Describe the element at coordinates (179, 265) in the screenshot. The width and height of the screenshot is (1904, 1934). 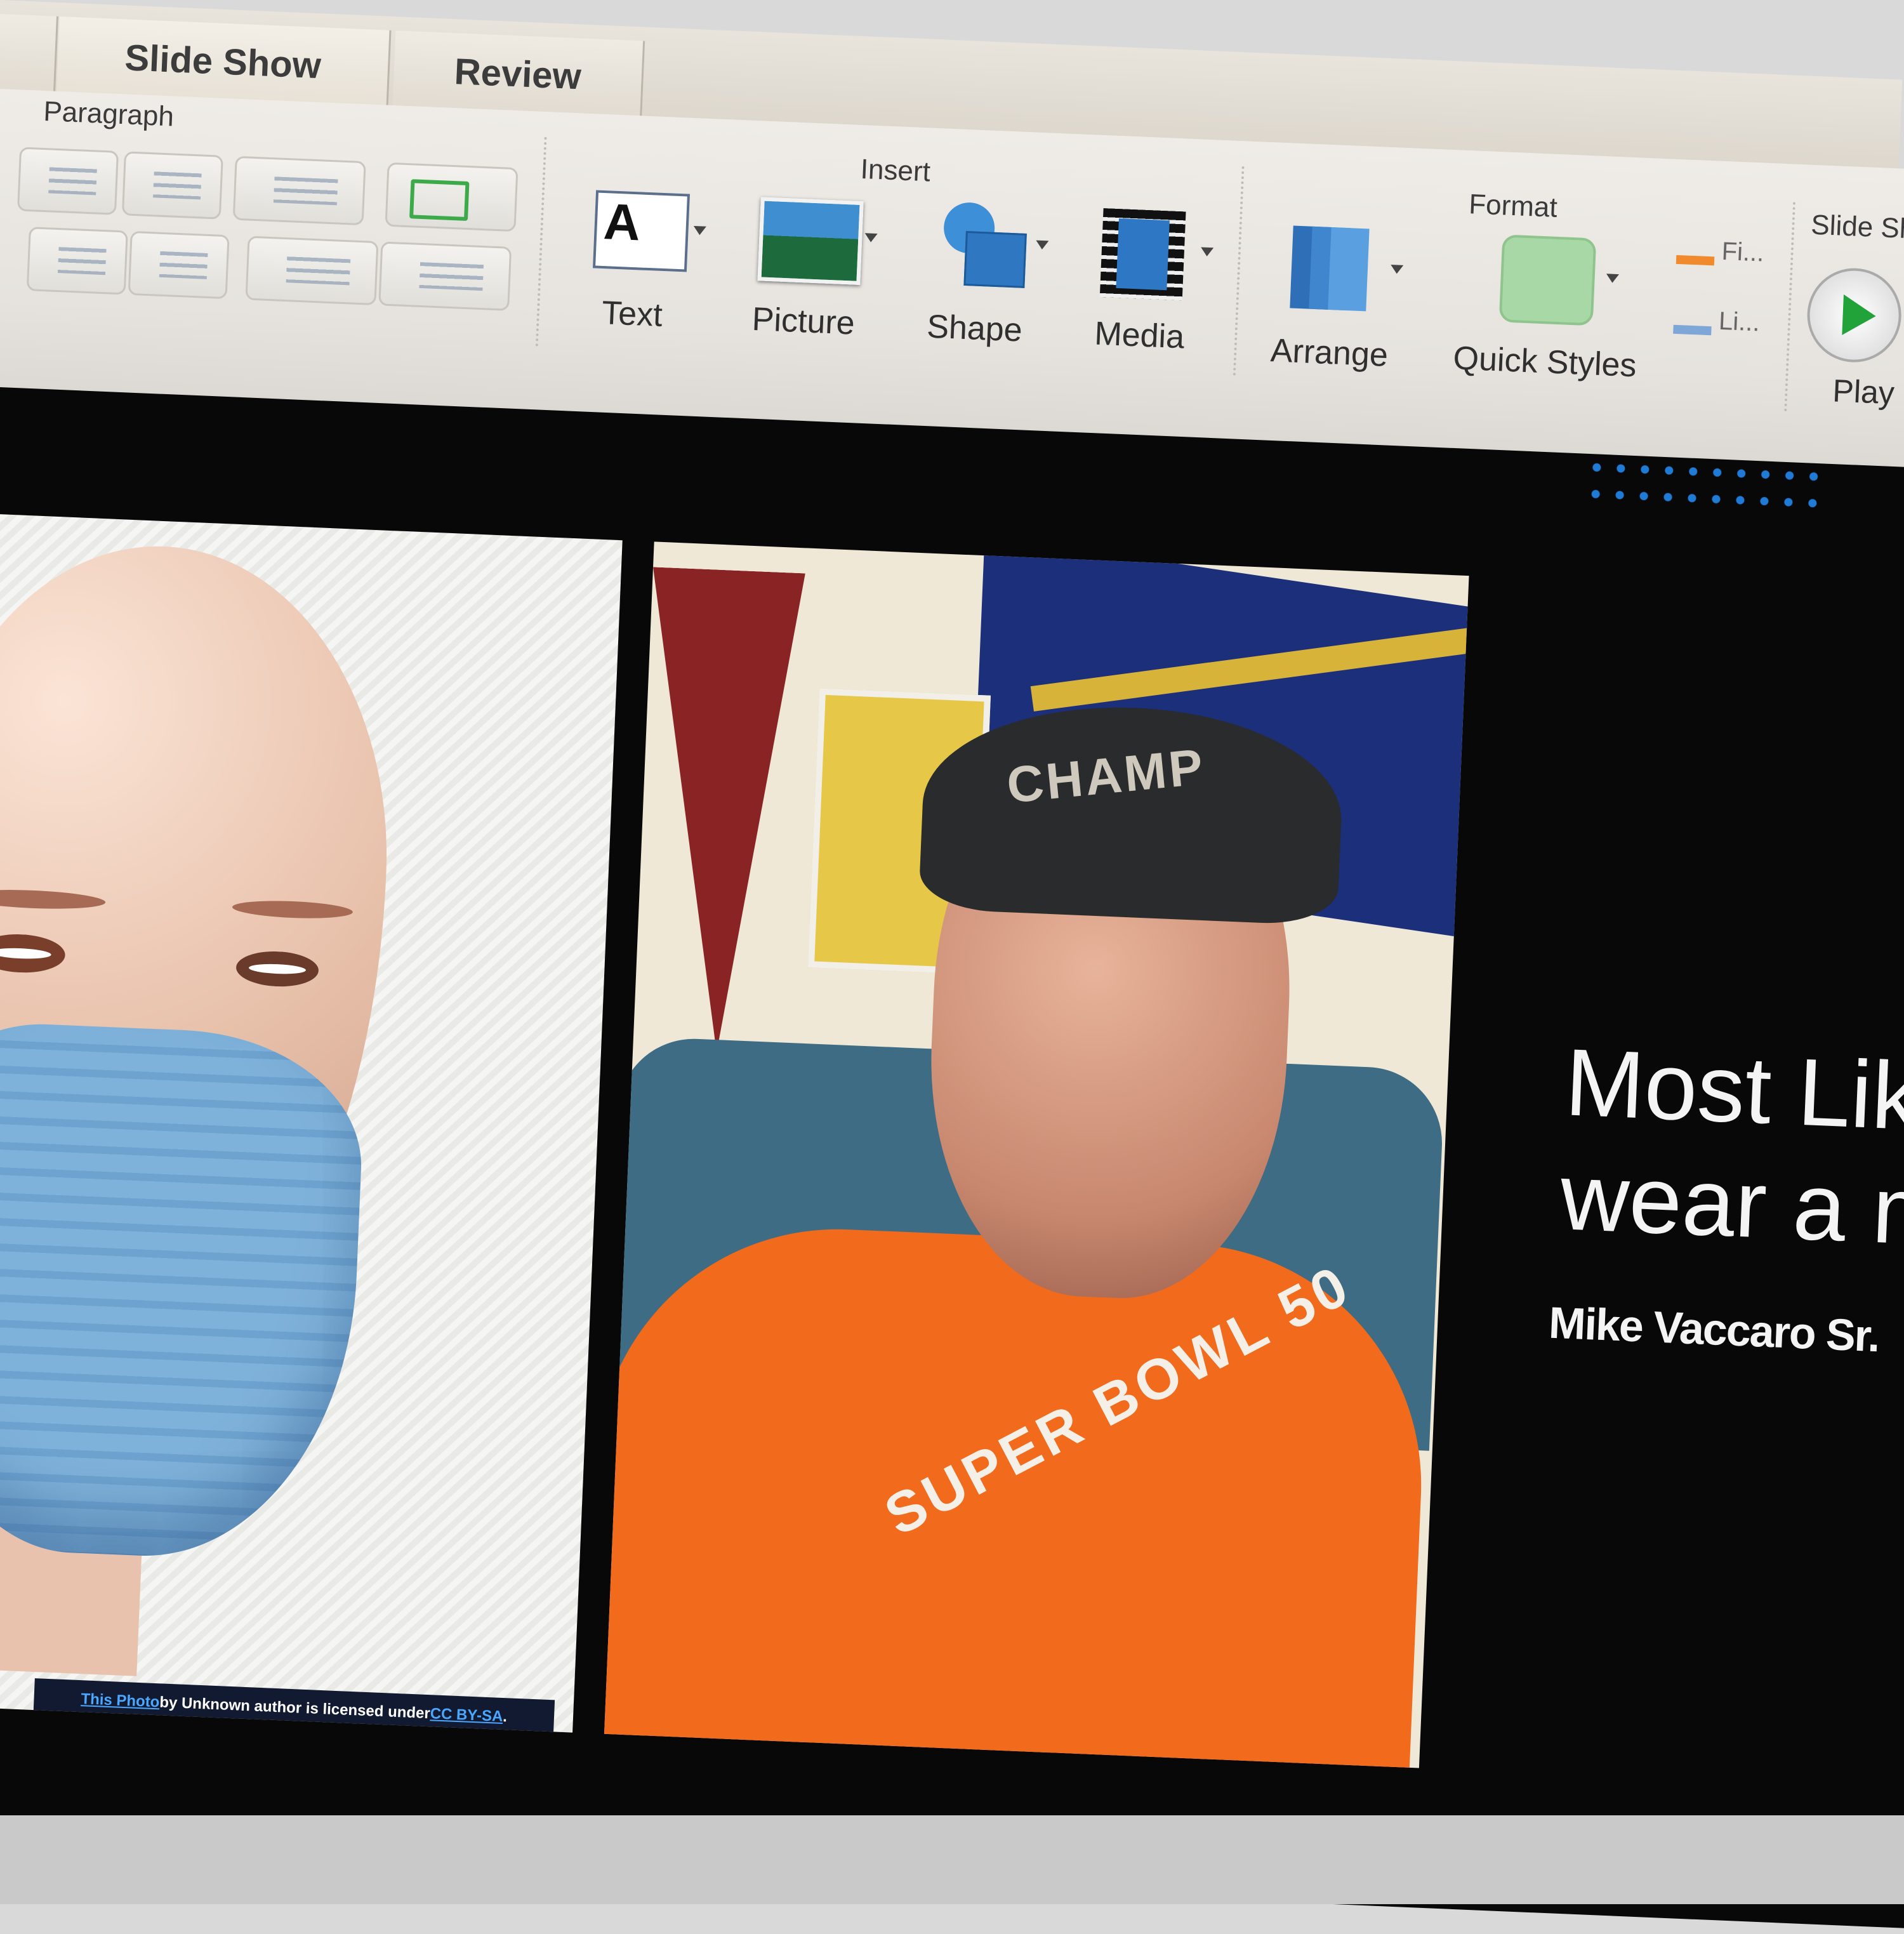
I see `distribute-button` at that location.